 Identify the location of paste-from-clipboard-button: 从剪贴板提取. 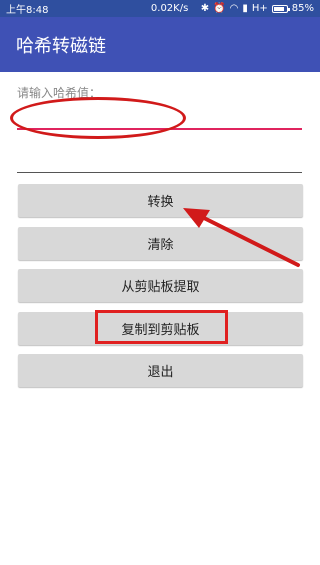
(160, 285).